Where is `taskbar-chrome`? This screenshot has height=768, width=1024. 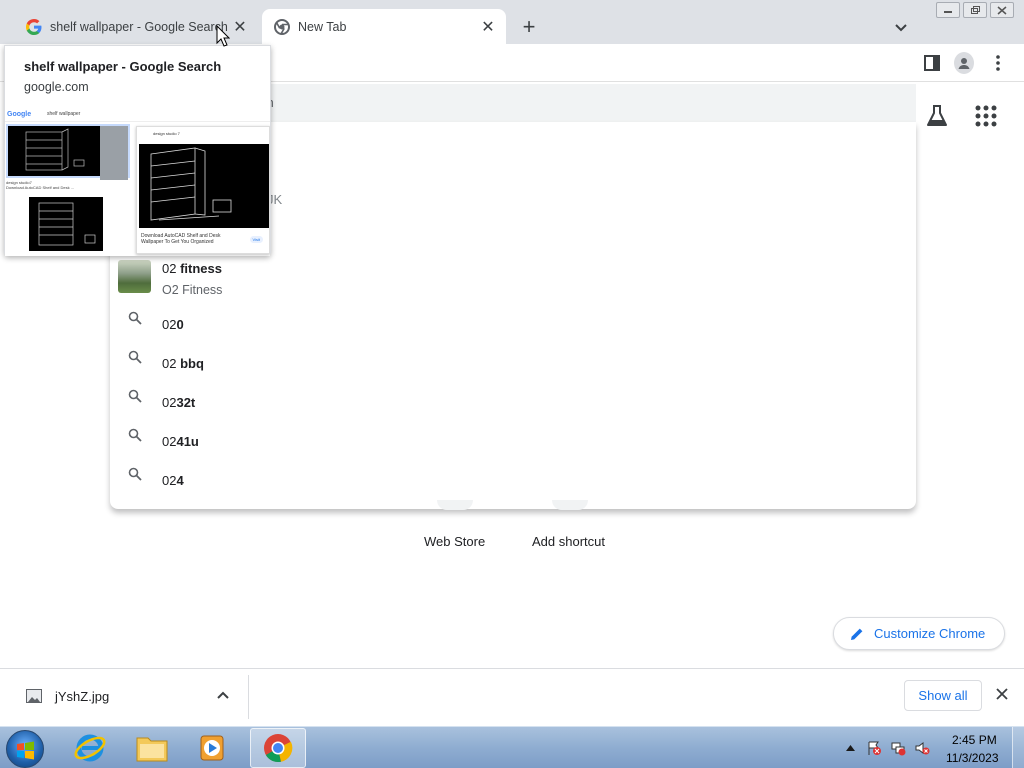
taskbar-chrome is located at coordinates (278, 748).